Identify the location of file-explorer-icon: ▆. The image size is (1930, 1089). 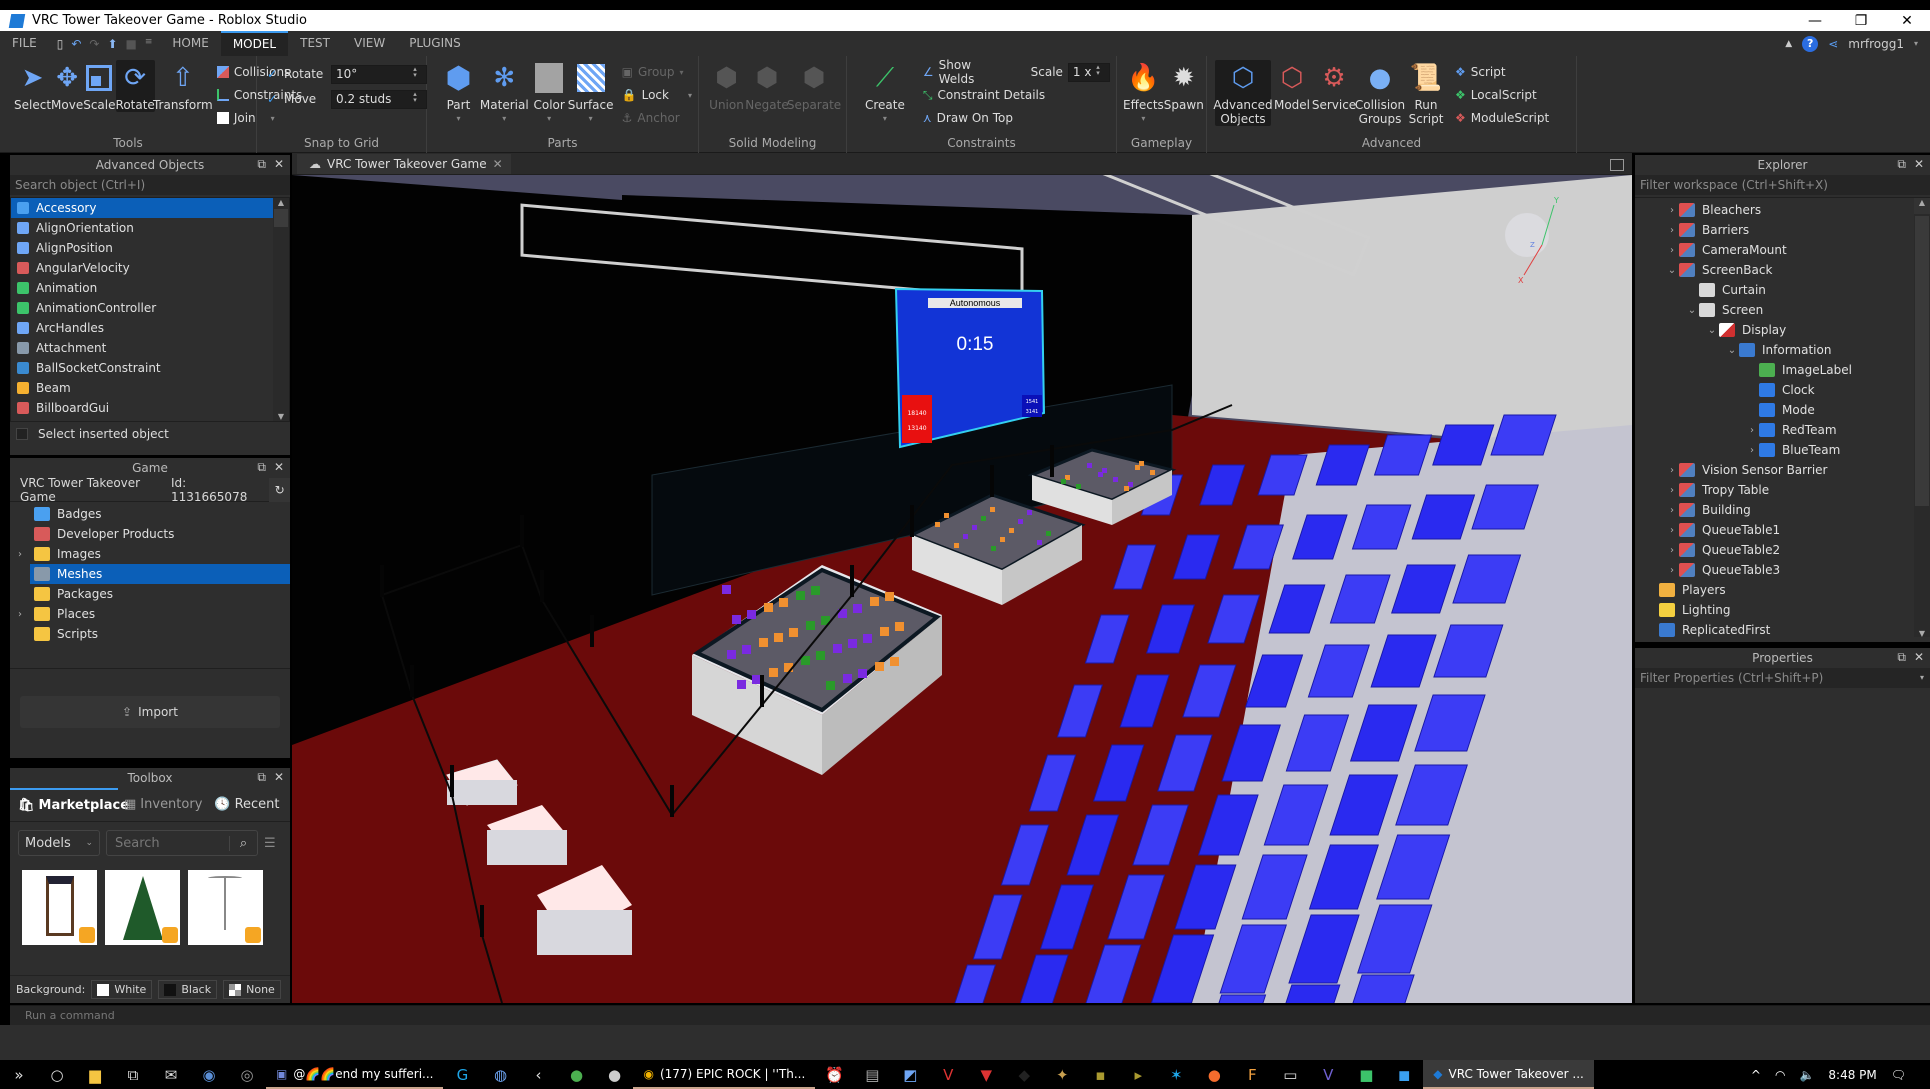
(95, 1075).